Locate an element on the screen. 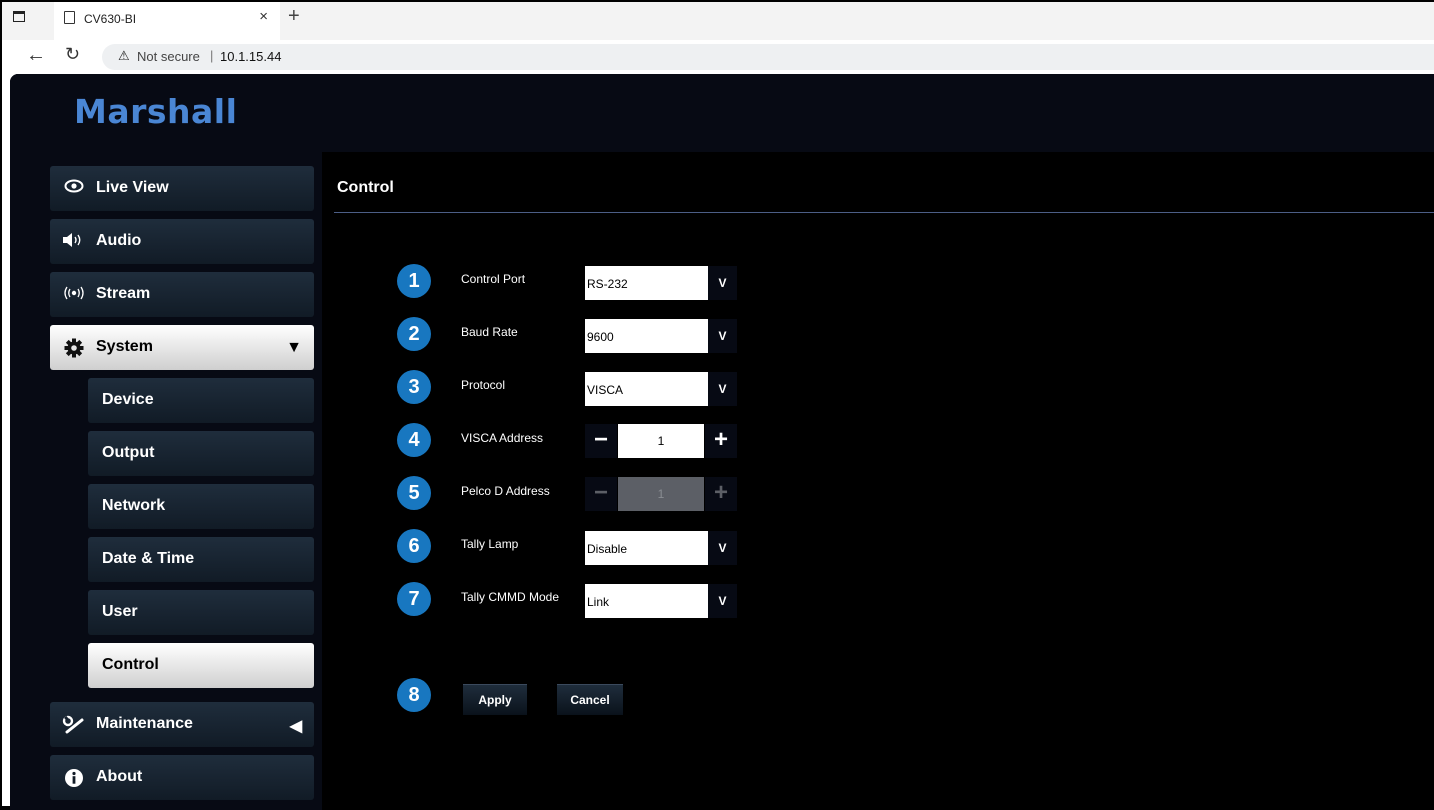 This screenshot has width=1434, height=810. page-icon is located at coordinates (69, 17).